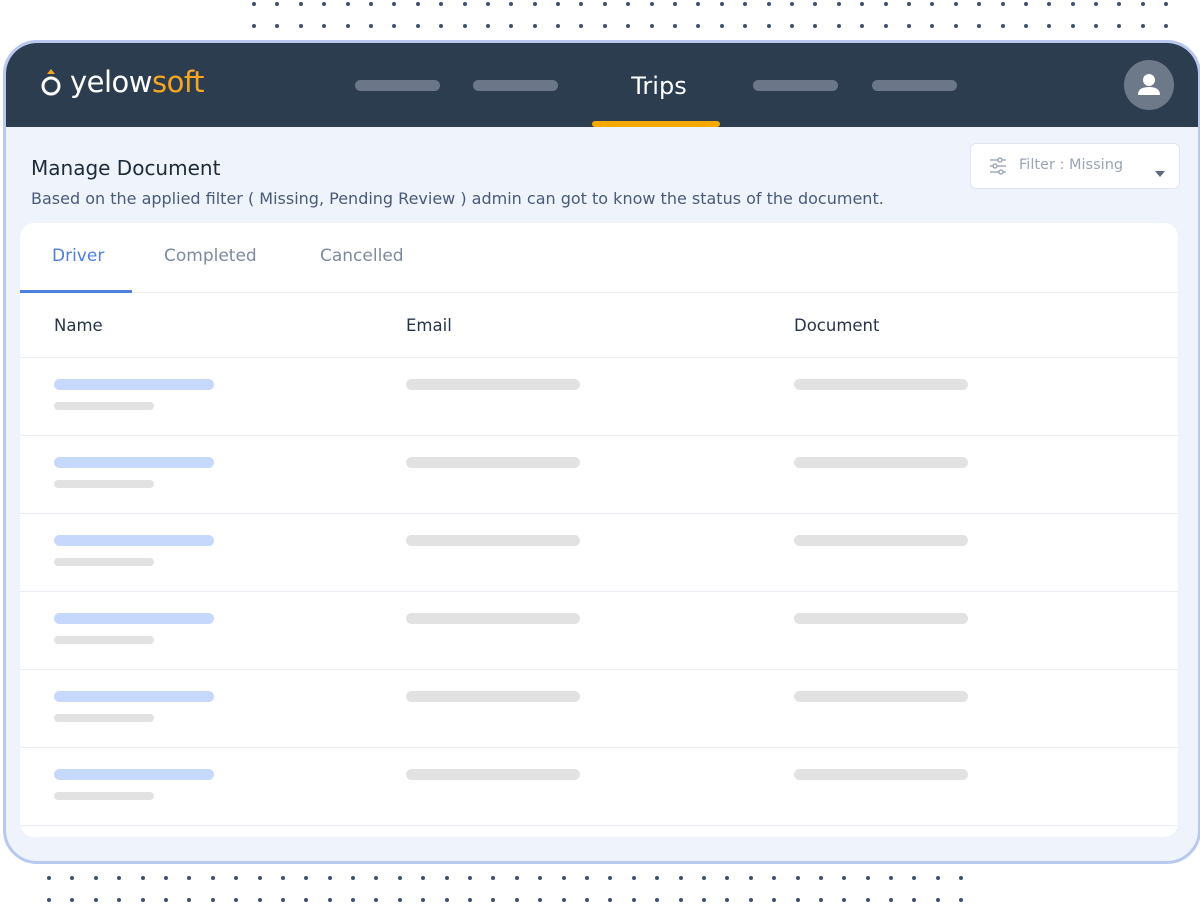 The height and width of the screenshot is (904, 1200). What do you see at coordinates (78, 325) in the screenshot?
I see `column-header-name: Name` at bounding box center [78, 325].